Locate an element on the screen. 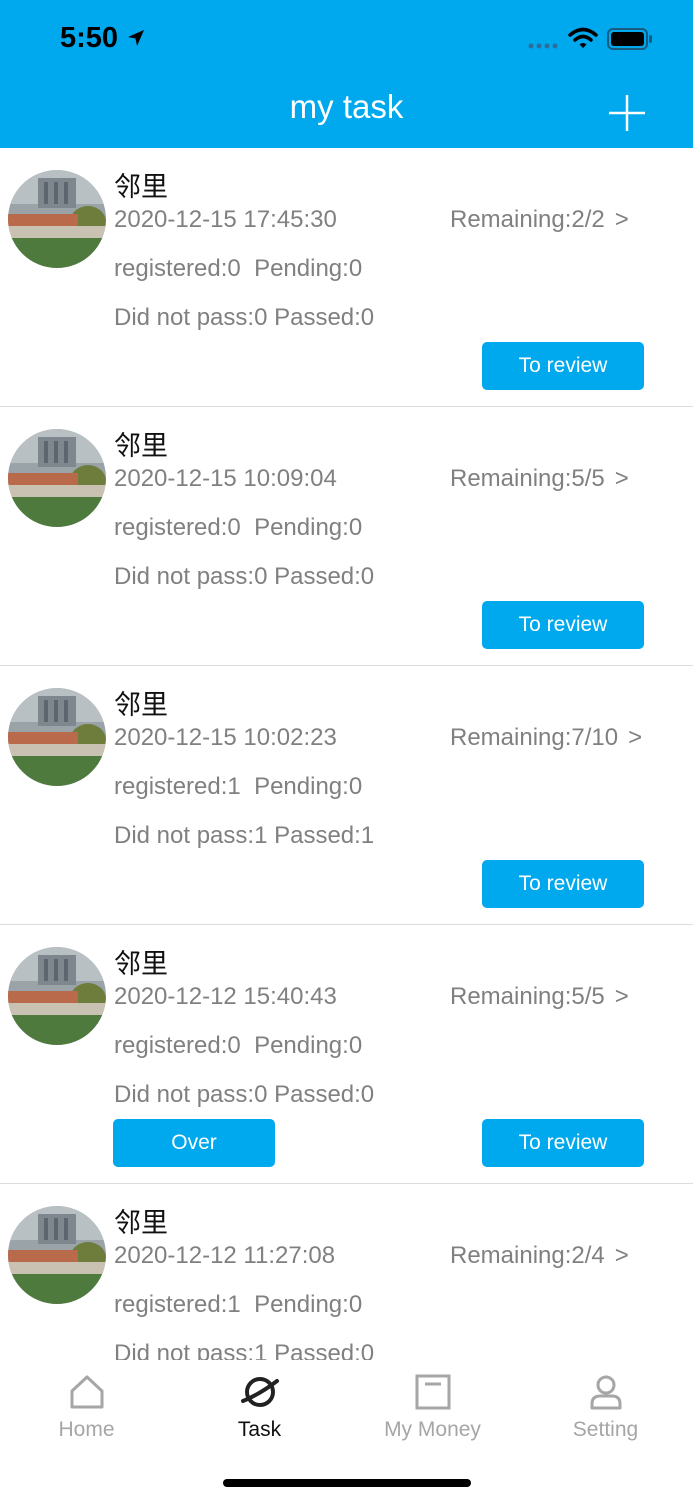 This screenshot has height=1500, width=693. tab-task: Task is located at coordinates (259, 1407).